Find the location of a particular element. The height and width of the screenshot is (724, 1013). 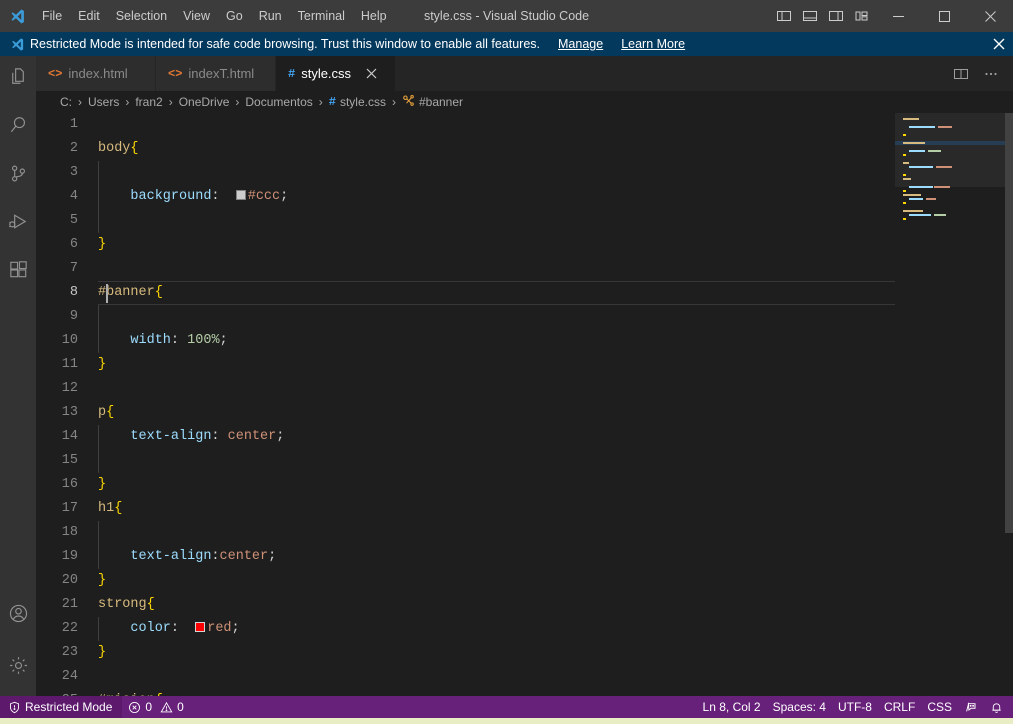

status-bar-right: Ln 8, Col 2 Spaces: 4 UTF-8 CRLF CSS is located at coordinates (855, 707).